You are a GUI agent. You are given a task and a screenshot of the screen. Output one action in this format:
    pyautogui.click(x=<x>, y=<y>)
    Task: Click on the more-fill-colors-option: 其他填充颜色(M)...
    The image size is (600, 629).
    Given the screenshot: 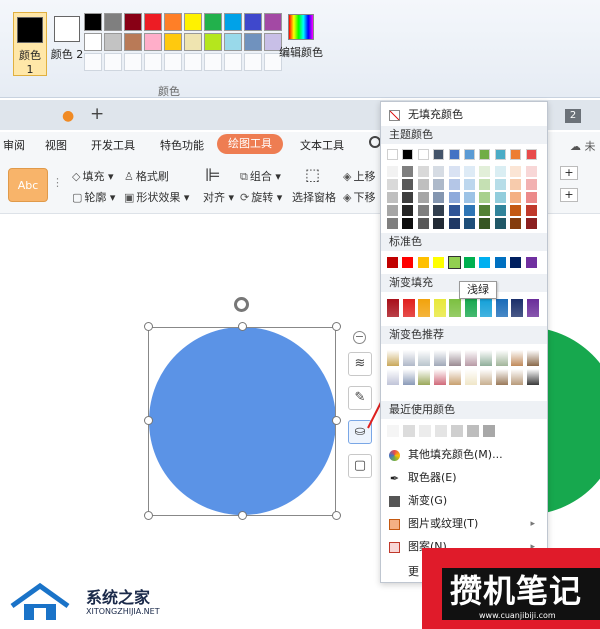 What is the action you would take?
    pyautogui.click(x=446, y=455)
    